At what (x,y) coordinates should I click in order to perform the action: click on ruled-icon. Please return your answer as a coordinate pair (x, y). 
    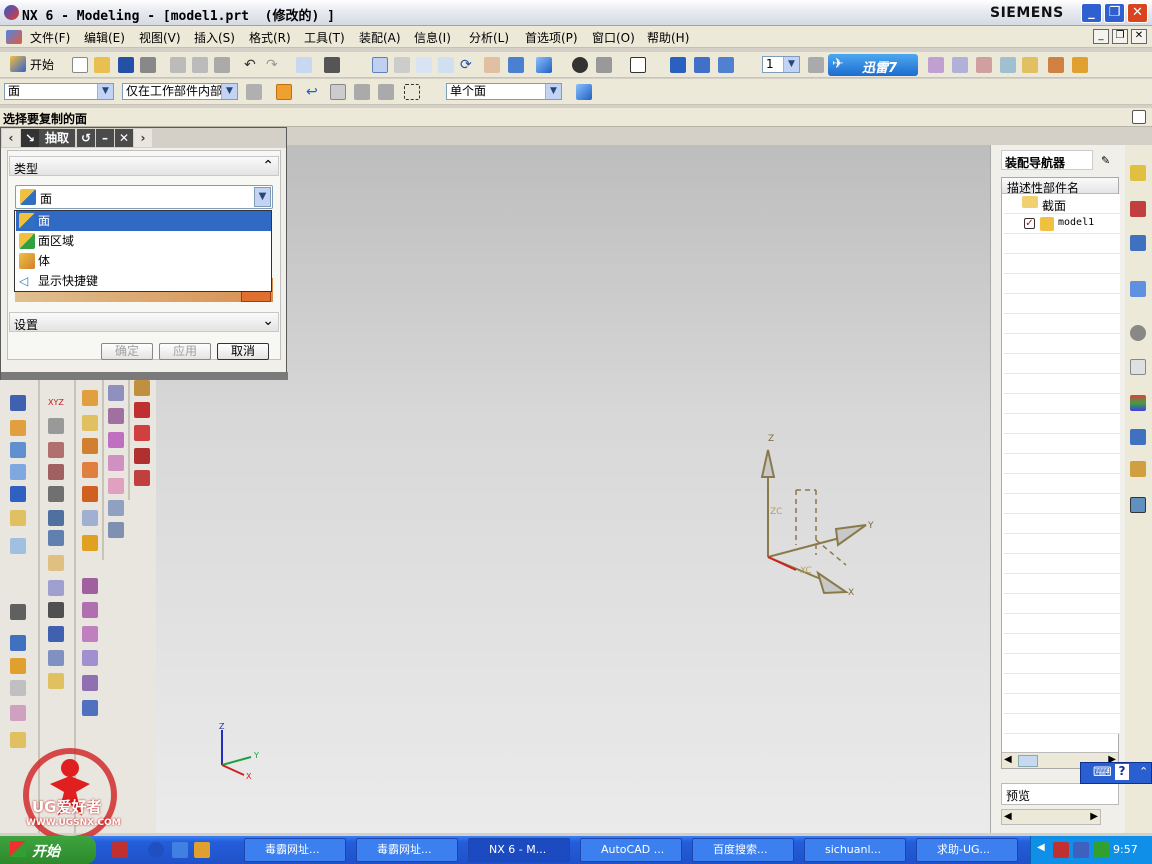
    Looking at the image, I should click on (116, 486).